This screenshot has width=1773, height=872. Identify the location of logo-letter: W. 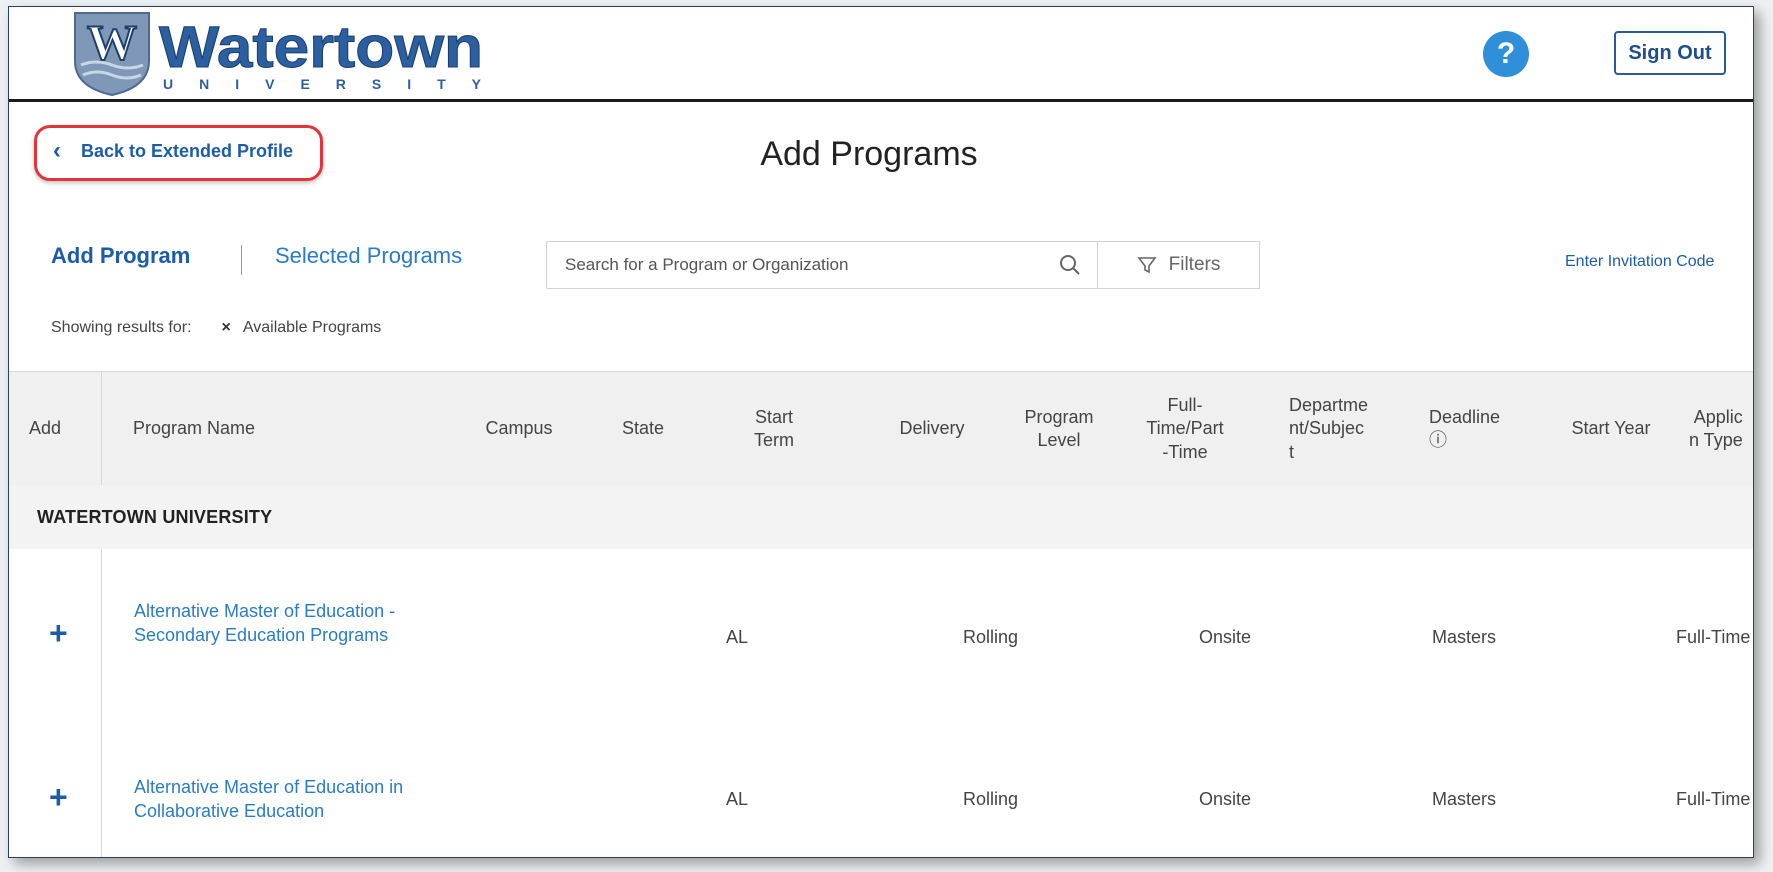
(112, 42).